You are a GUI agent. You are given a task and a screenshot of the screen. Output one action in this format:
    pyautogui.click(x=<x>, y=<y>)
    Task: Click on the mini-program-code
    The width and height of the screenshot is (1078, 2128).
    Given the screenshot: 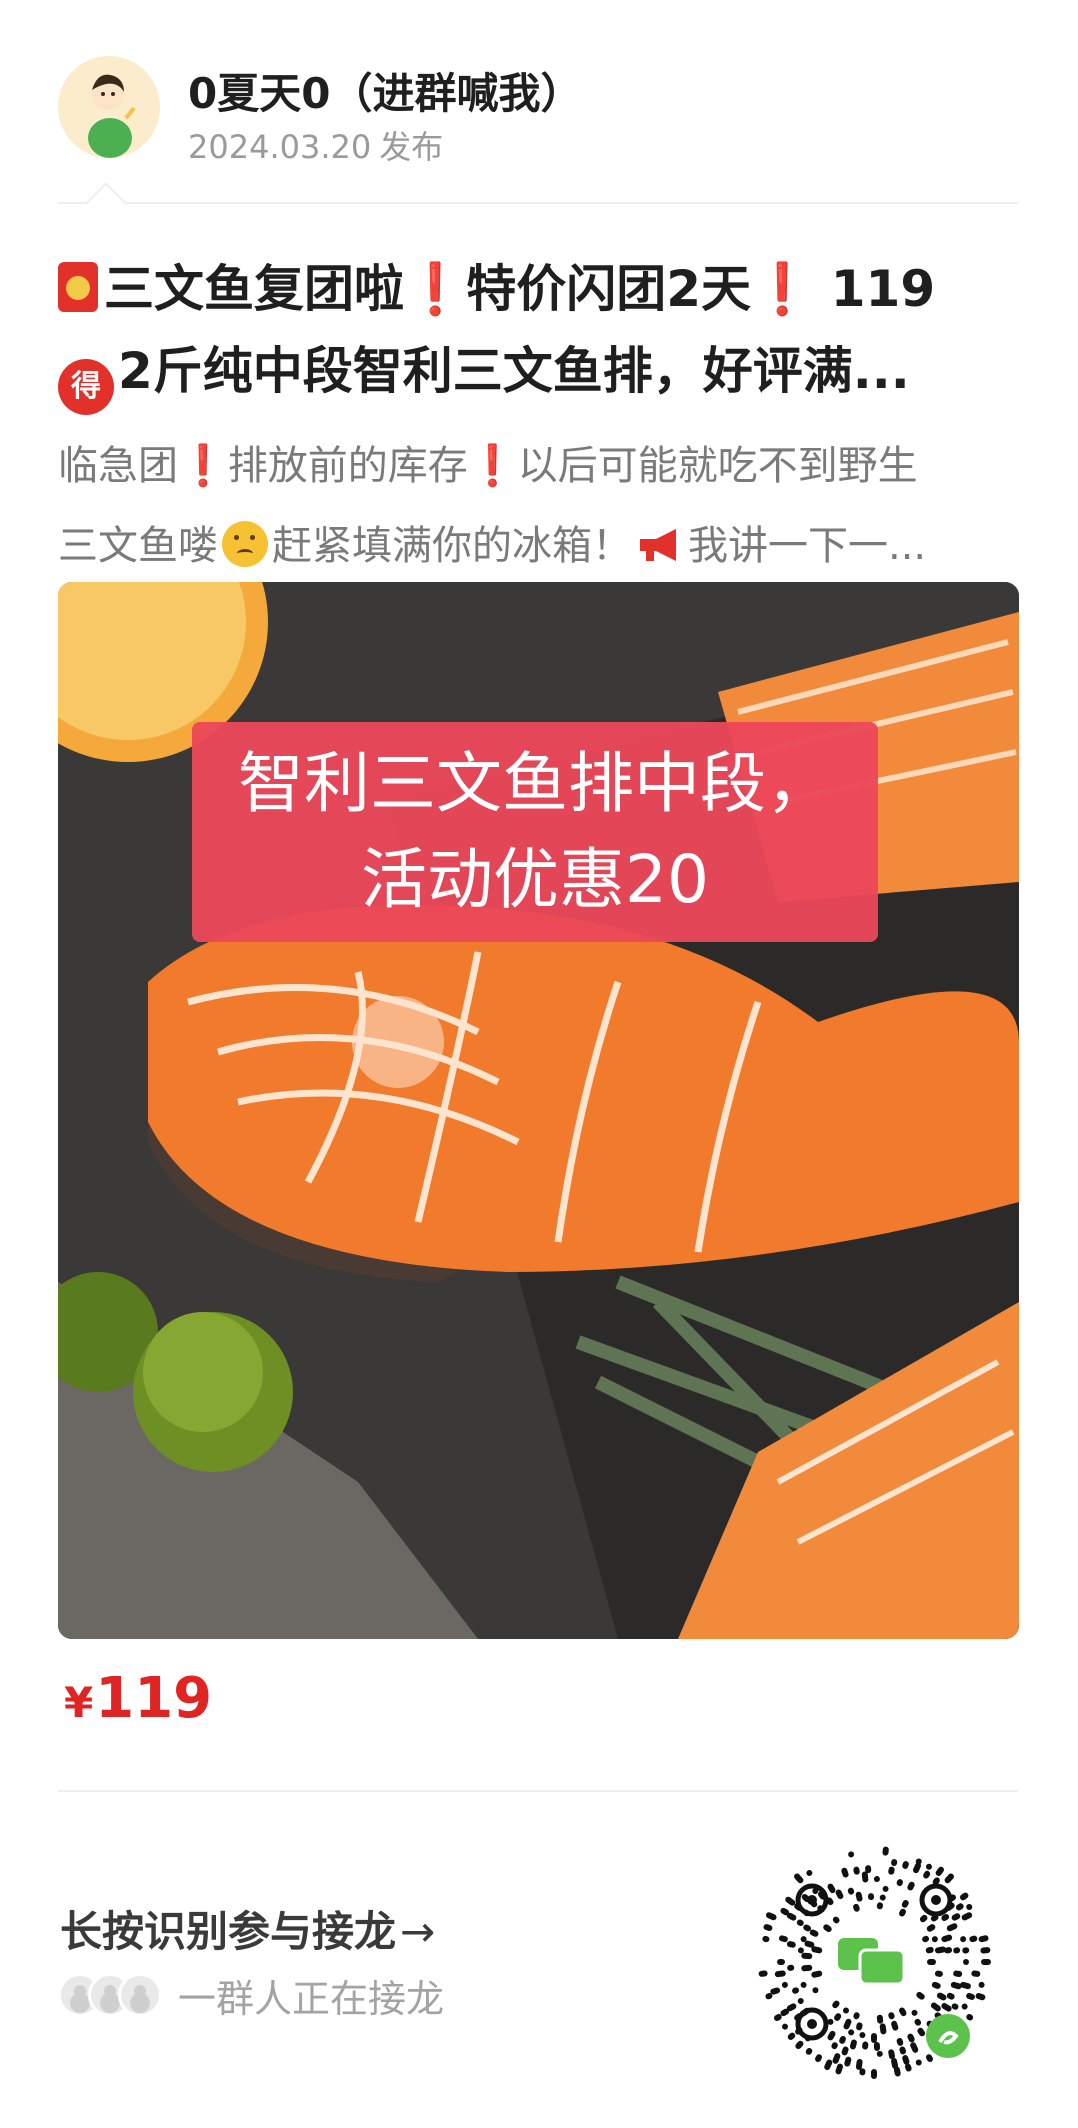 What is the action you would take?
    pyautogui.click(x=874, y=1962)
    